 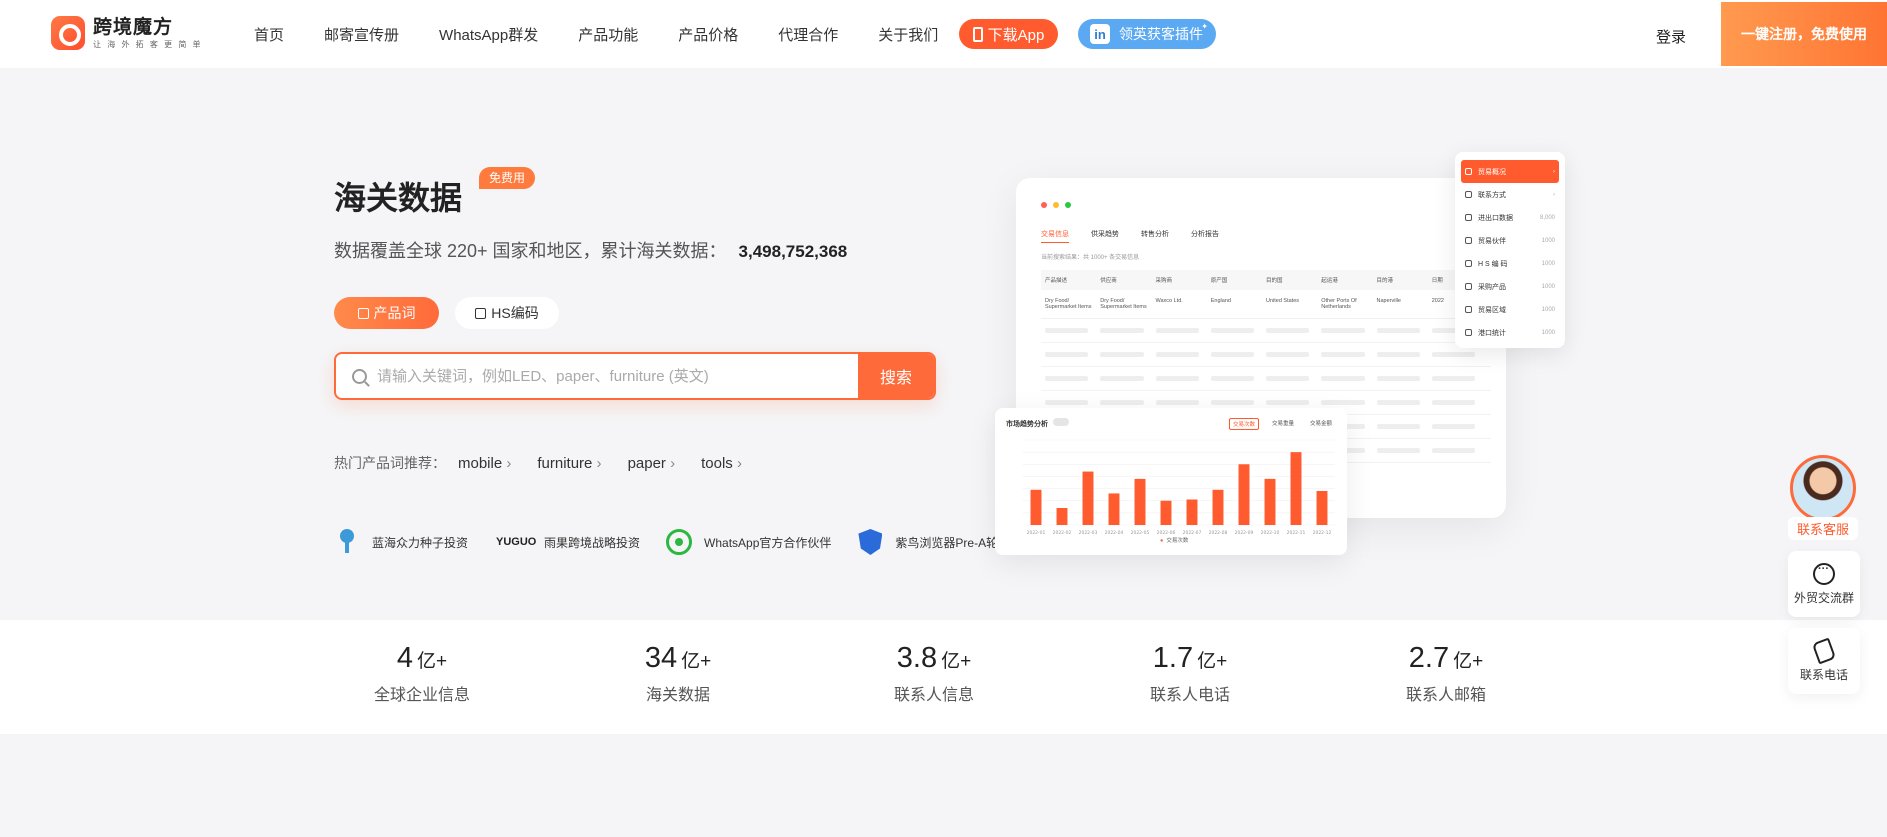 I want to click on chart-tabs: 交易次数 交易重量 交易金额, so click(x=1277, y=424).